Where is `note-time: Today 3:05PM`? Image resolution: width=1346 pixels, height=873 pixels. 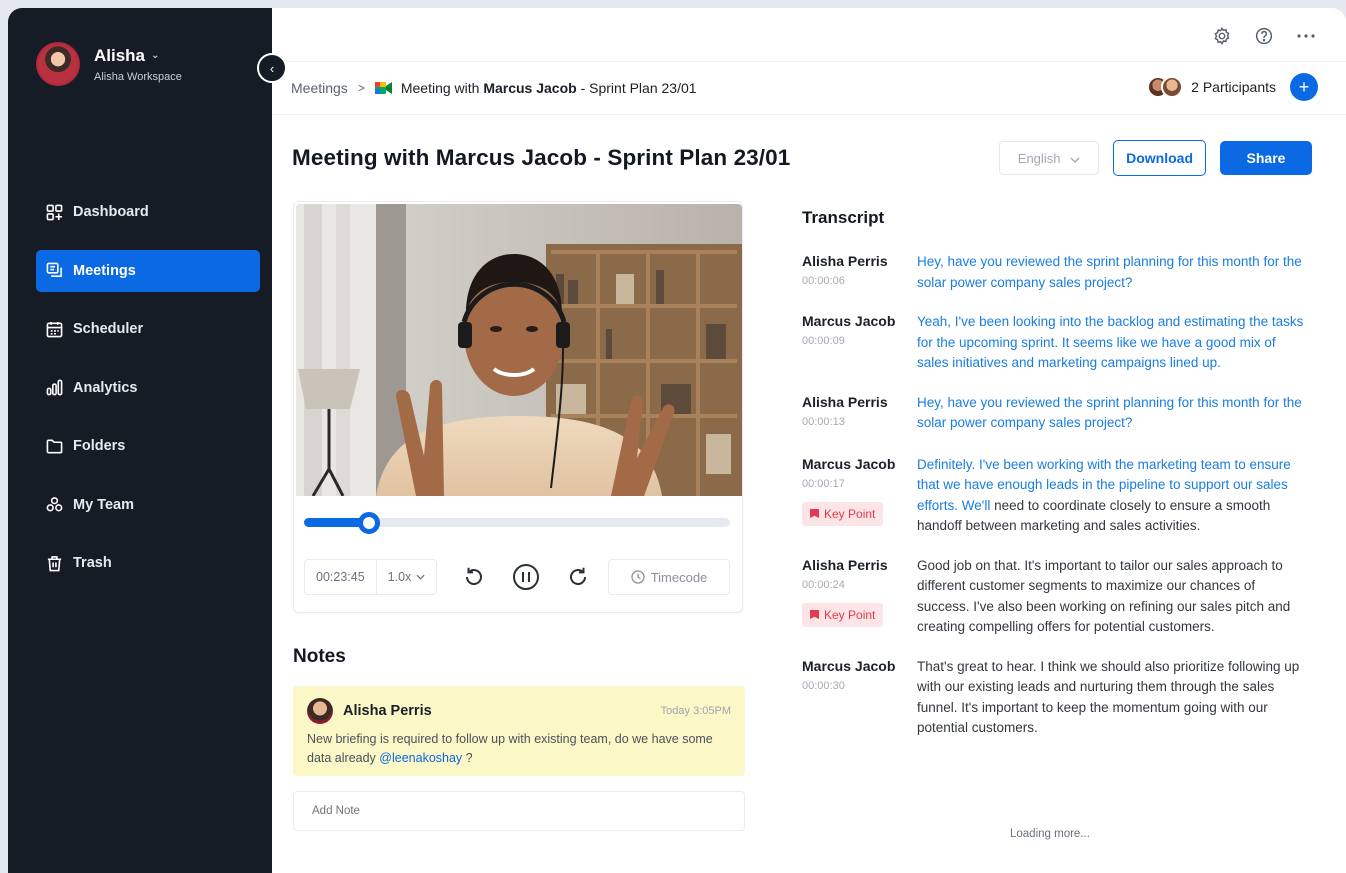
note-time: Today 3:05PM is located at coordinates (695, 711).